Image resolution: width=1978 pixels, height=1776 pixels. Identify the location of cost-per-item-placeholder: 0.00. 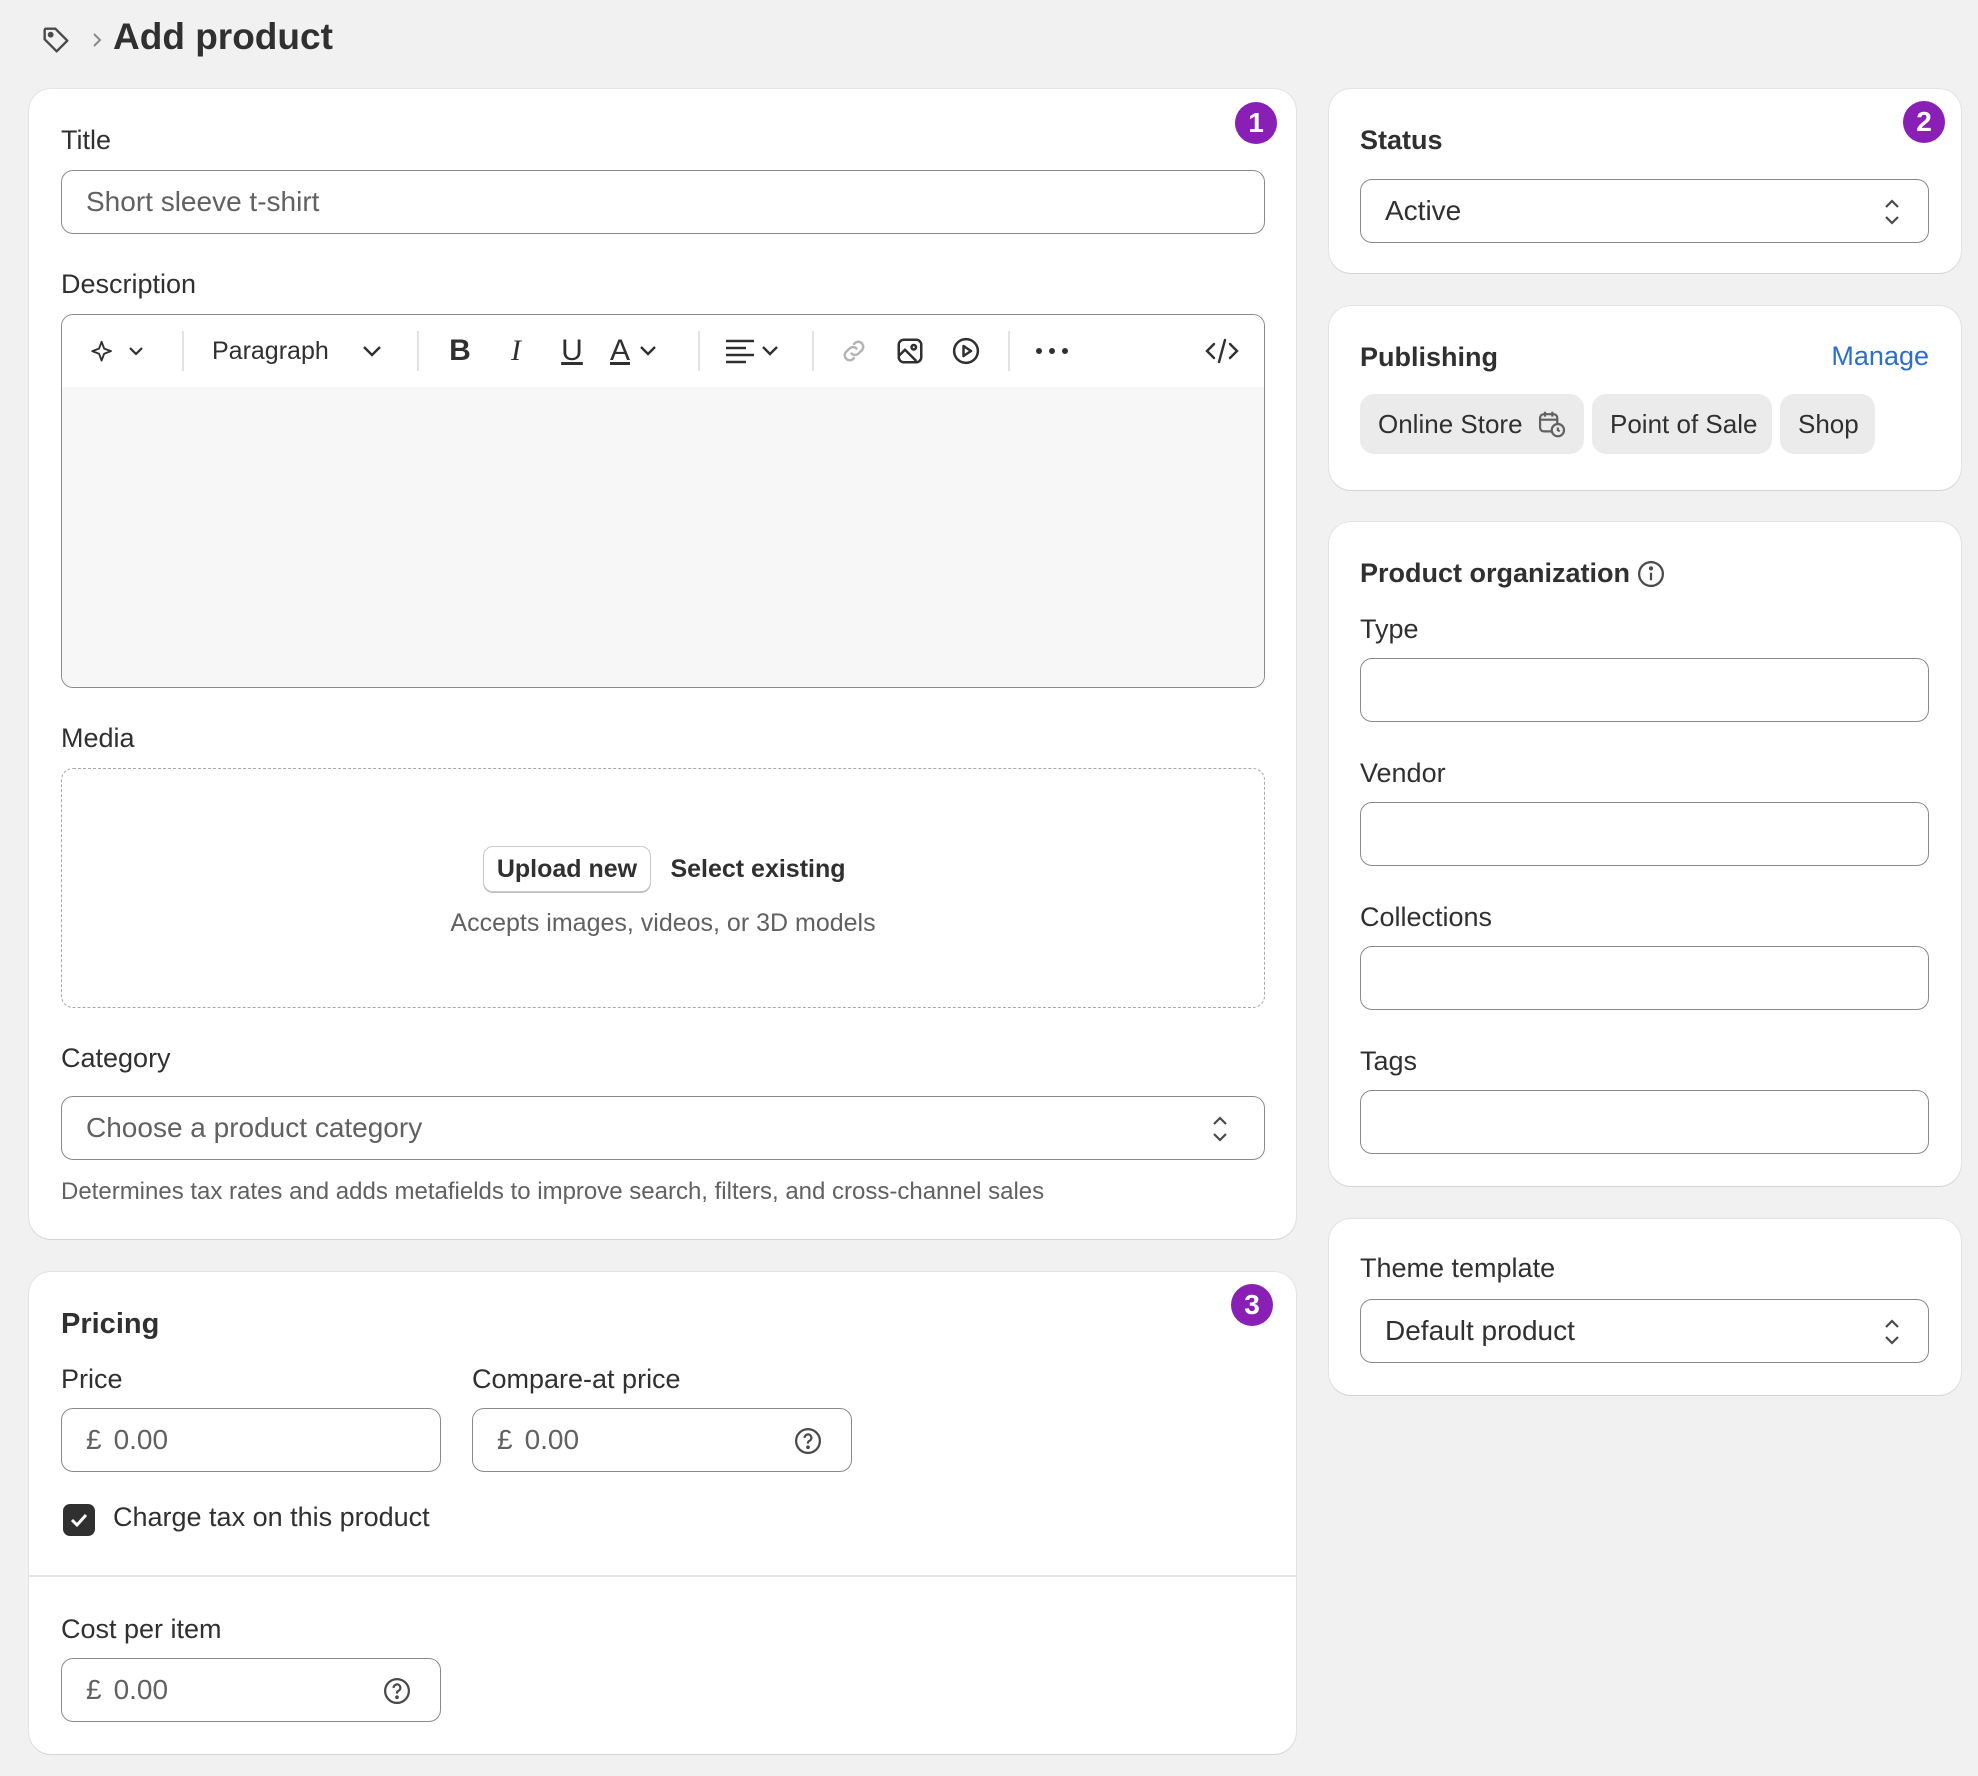
(141, 1689).